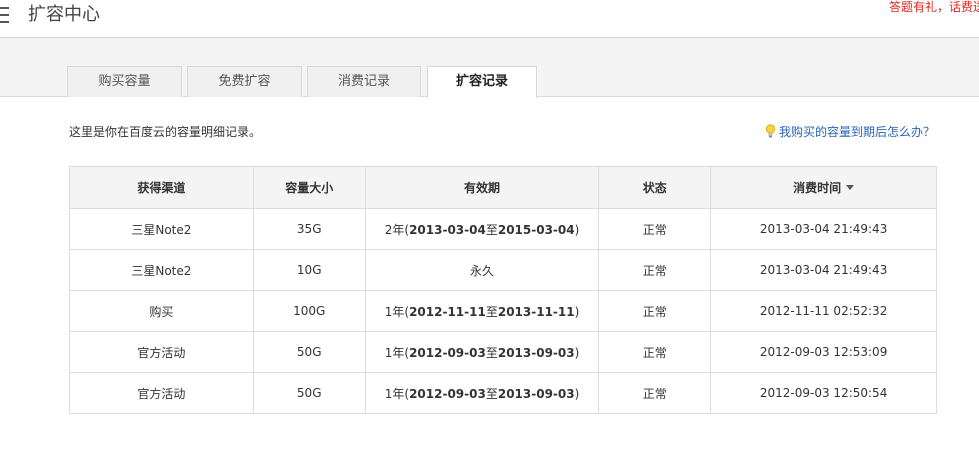 This screenshot has width=979, height=451. I want to click on cell-channel: 购买, so click(161, 311).